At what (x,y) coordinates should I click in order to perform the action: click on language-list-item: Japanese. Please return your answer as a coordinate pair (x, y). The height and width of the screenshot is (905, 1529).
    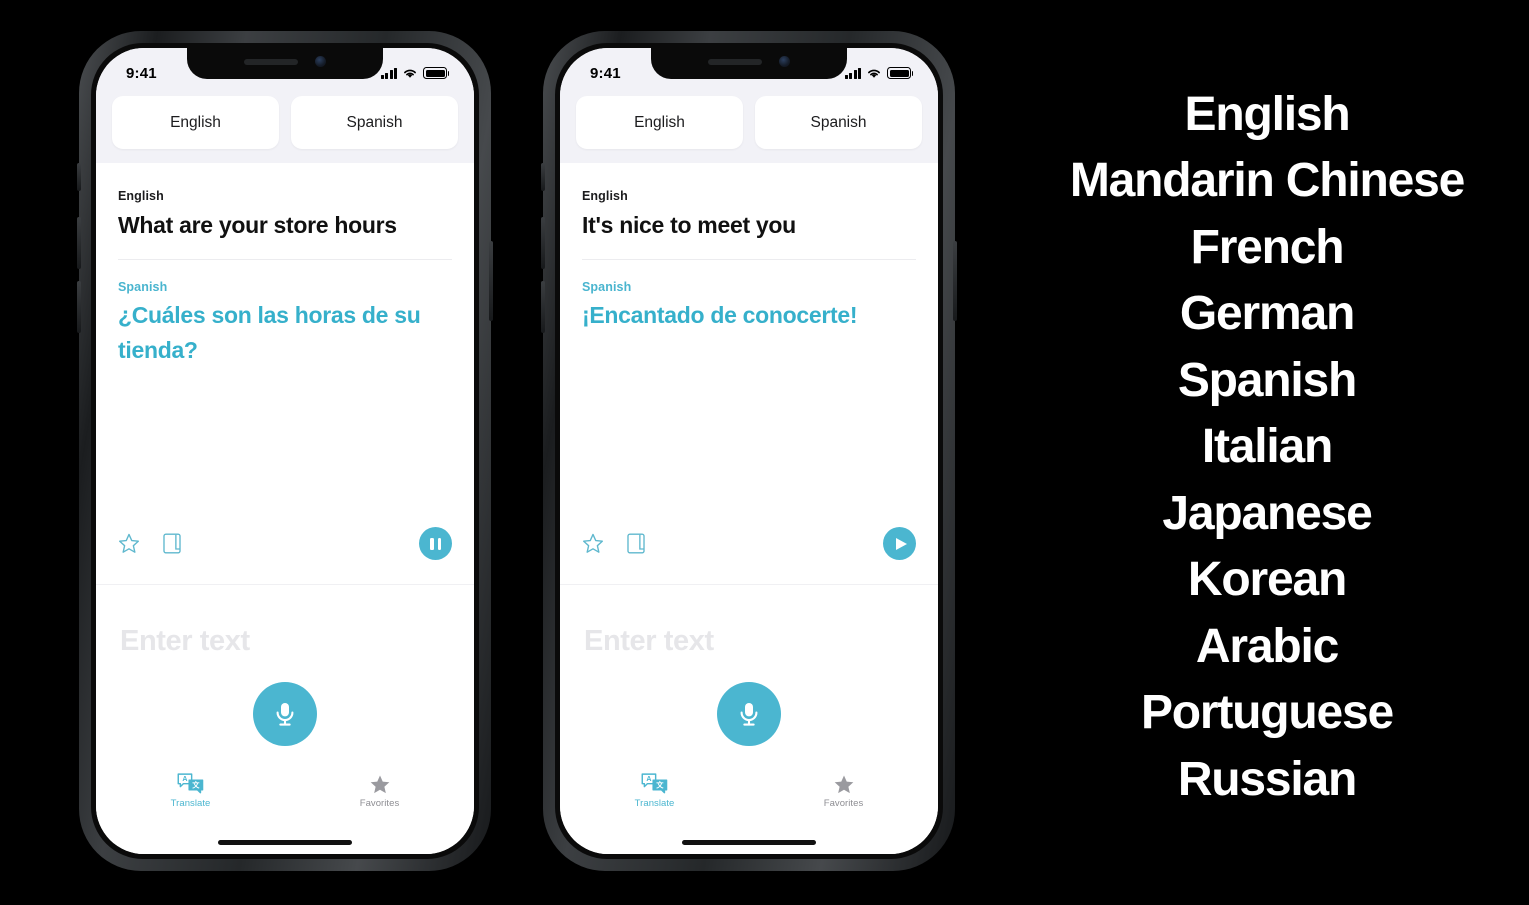
    Looking at the image, I should click on (1267, 513).